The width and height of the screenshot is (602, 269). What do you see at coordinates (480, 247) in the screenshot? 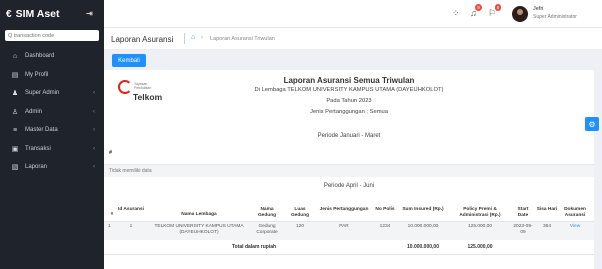
I see `total-premi: 125.000,00` at bounding box center [480, 247].